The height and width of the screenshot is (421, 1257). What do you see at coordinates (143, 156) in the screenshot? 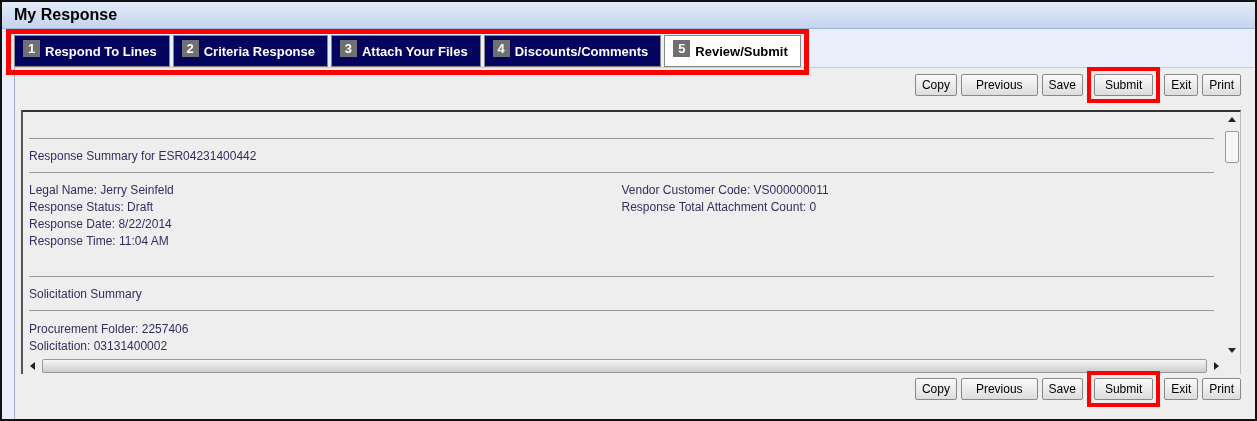
I see `section-heading: Response Summary for ESR04231400442` at bounding box center [143, 156].